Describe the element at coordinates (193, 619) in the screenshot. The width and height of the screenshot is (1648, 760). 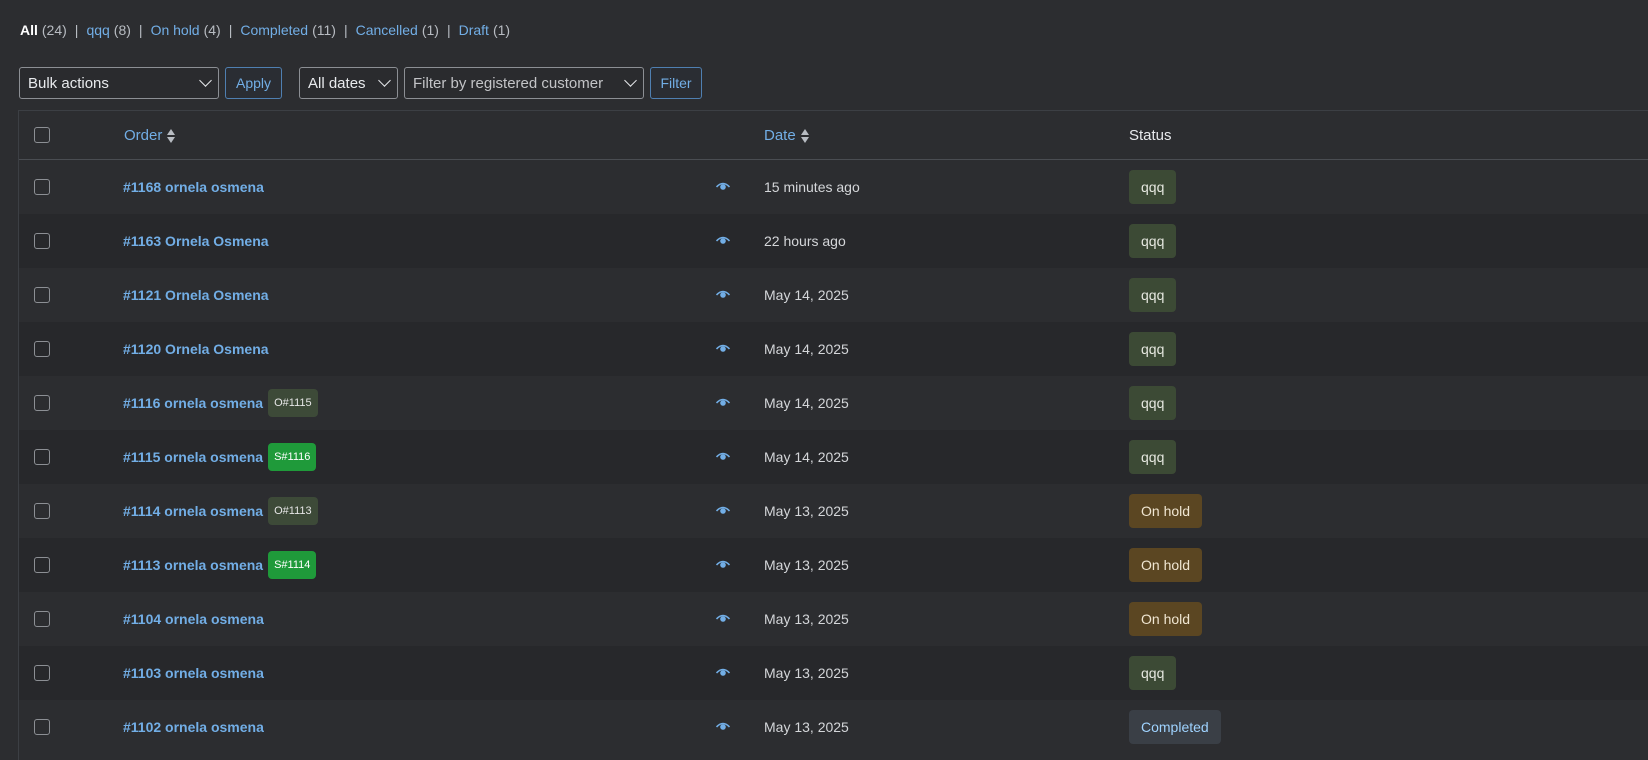
I see `order-link: #1104 ornela osmena` at that location.